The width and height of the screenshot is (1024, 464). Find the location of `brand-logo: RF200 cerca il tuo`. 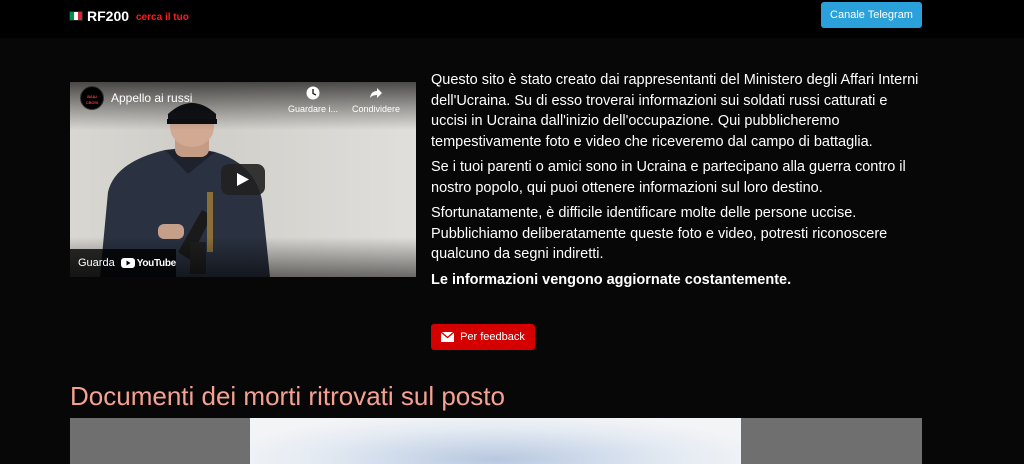

brand-logo: RF200 cerca il tuo is located at coordinates (129, 16).